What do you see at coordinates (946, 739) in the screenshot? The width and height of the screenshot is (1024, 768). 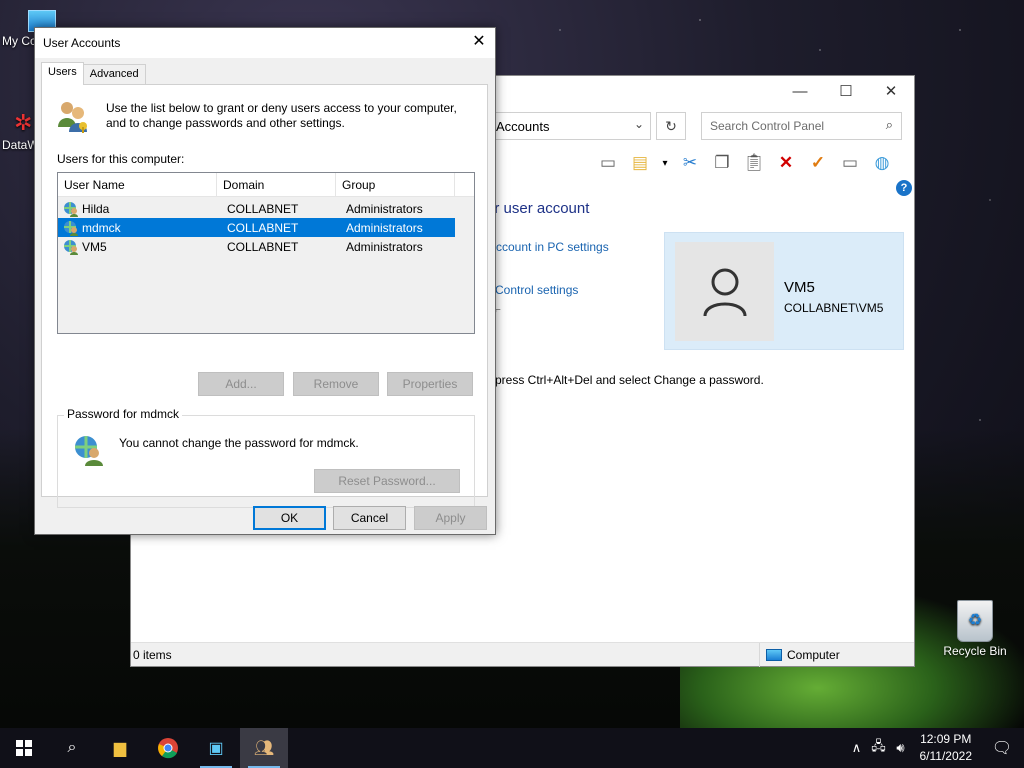 I see `clock-time: 12:09 PM` at bounding box center [946, 739].